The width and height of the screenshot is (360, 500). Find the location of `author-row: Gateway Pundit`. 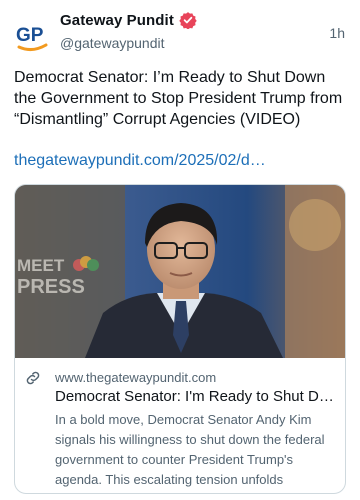

author-row: Gateway Pundit is located at coordinates (128, 20).